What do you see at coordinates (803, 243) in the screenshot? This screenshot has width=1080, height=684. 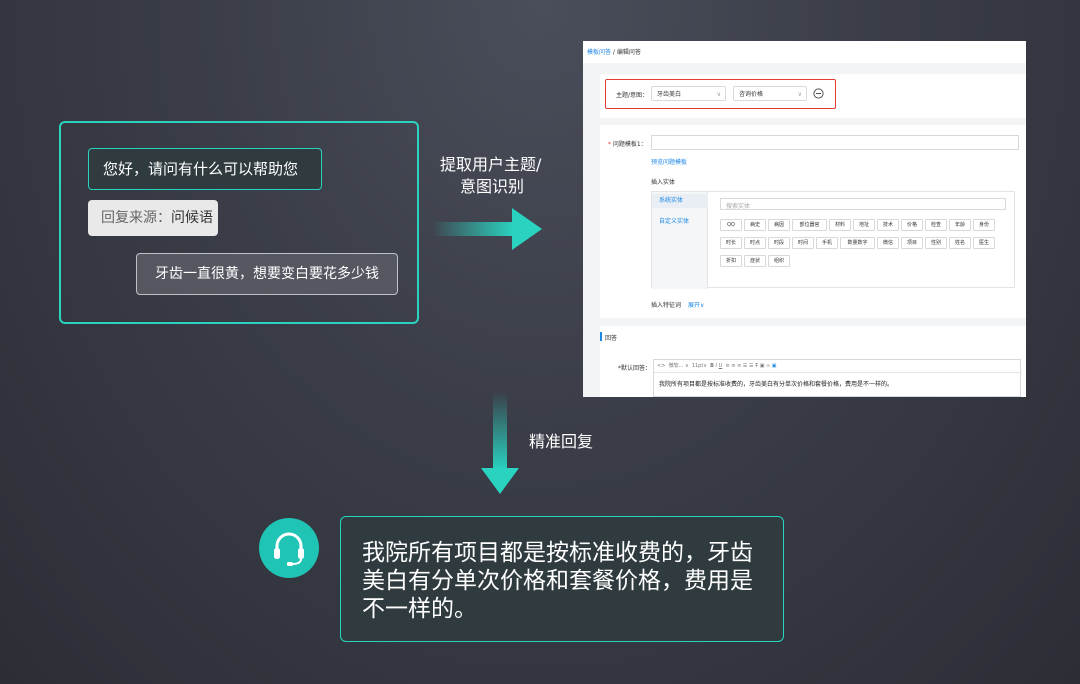 I see `entity-chip: 时间` at bounding box center [803, 243].